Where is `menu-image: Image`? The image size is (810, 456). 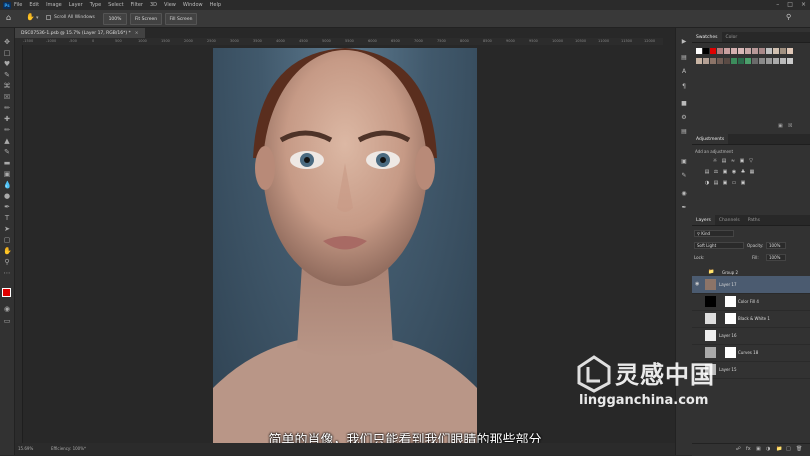 menu-image: Image is located at coordinates (54, 5).